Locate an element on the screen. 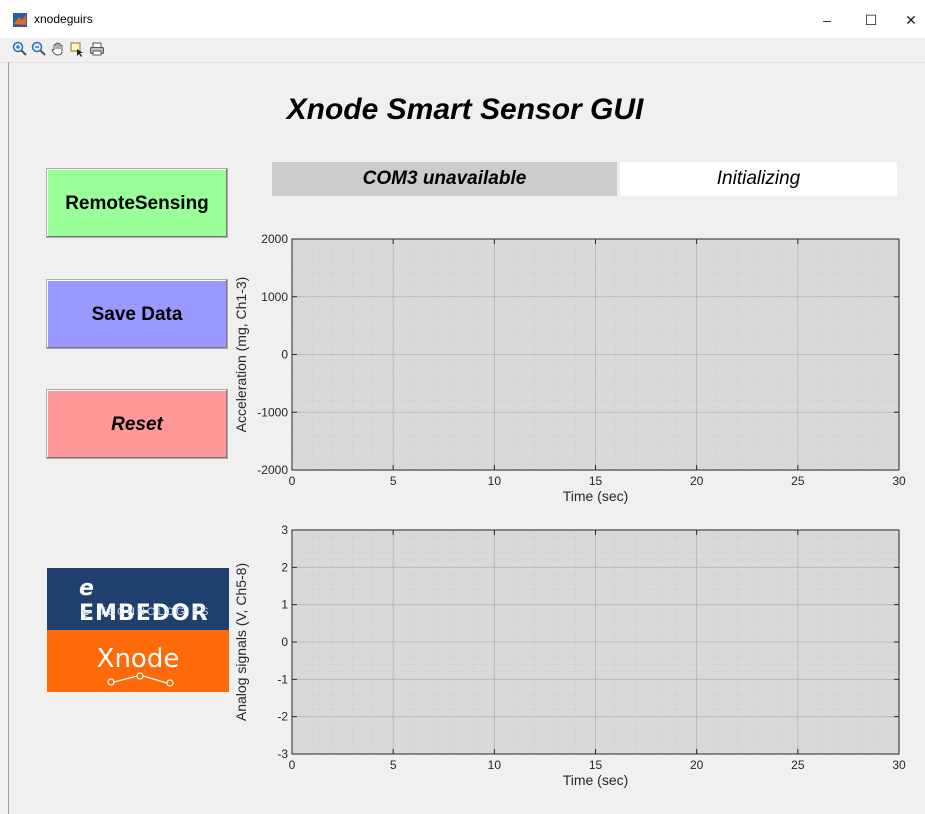 The image size is (925, 814). analog-ytick-label: -2 is located at coordinates (282, 717).